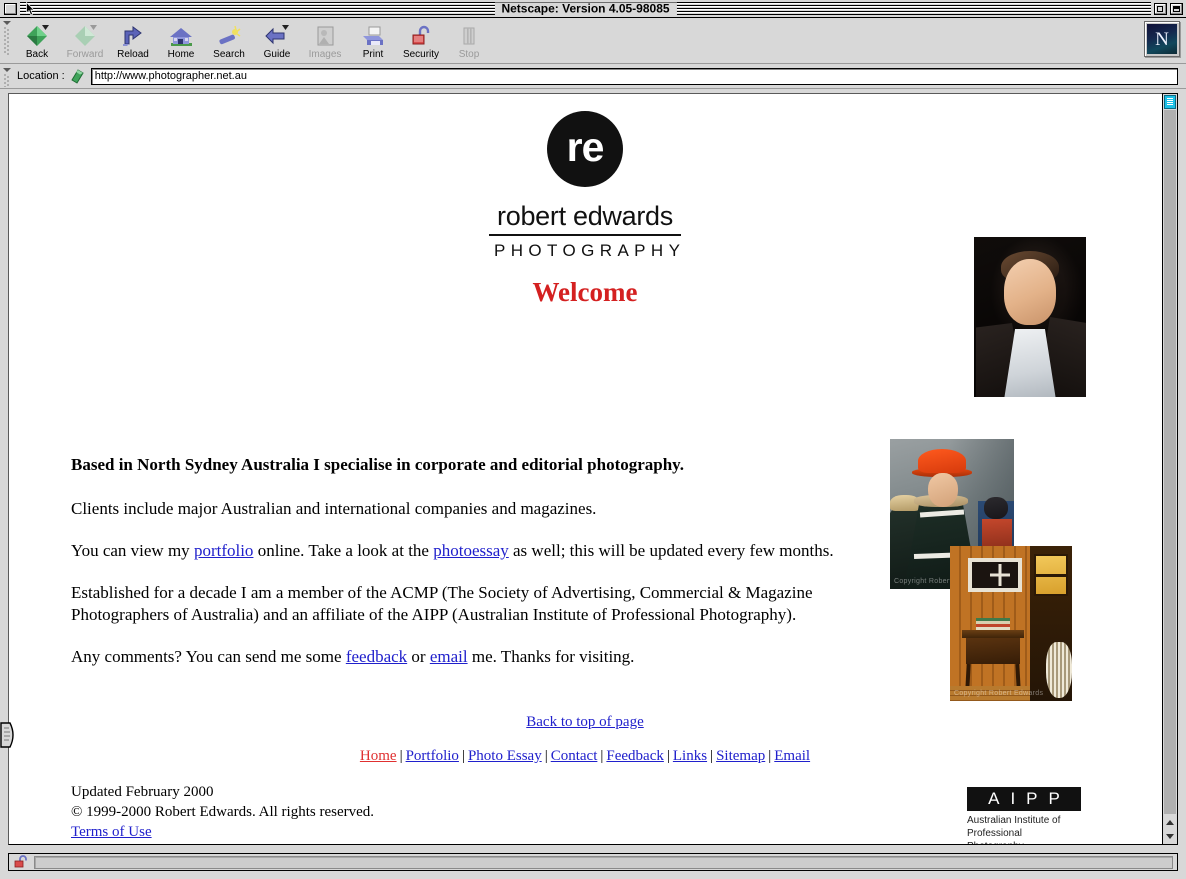 Image resolution: width=1186 pixels, height=879 pixels. What do you see at coordinates (77, 76) in the screenshot?
I see `bookmark-quickfile-icon` at bounding box center [77, 76].